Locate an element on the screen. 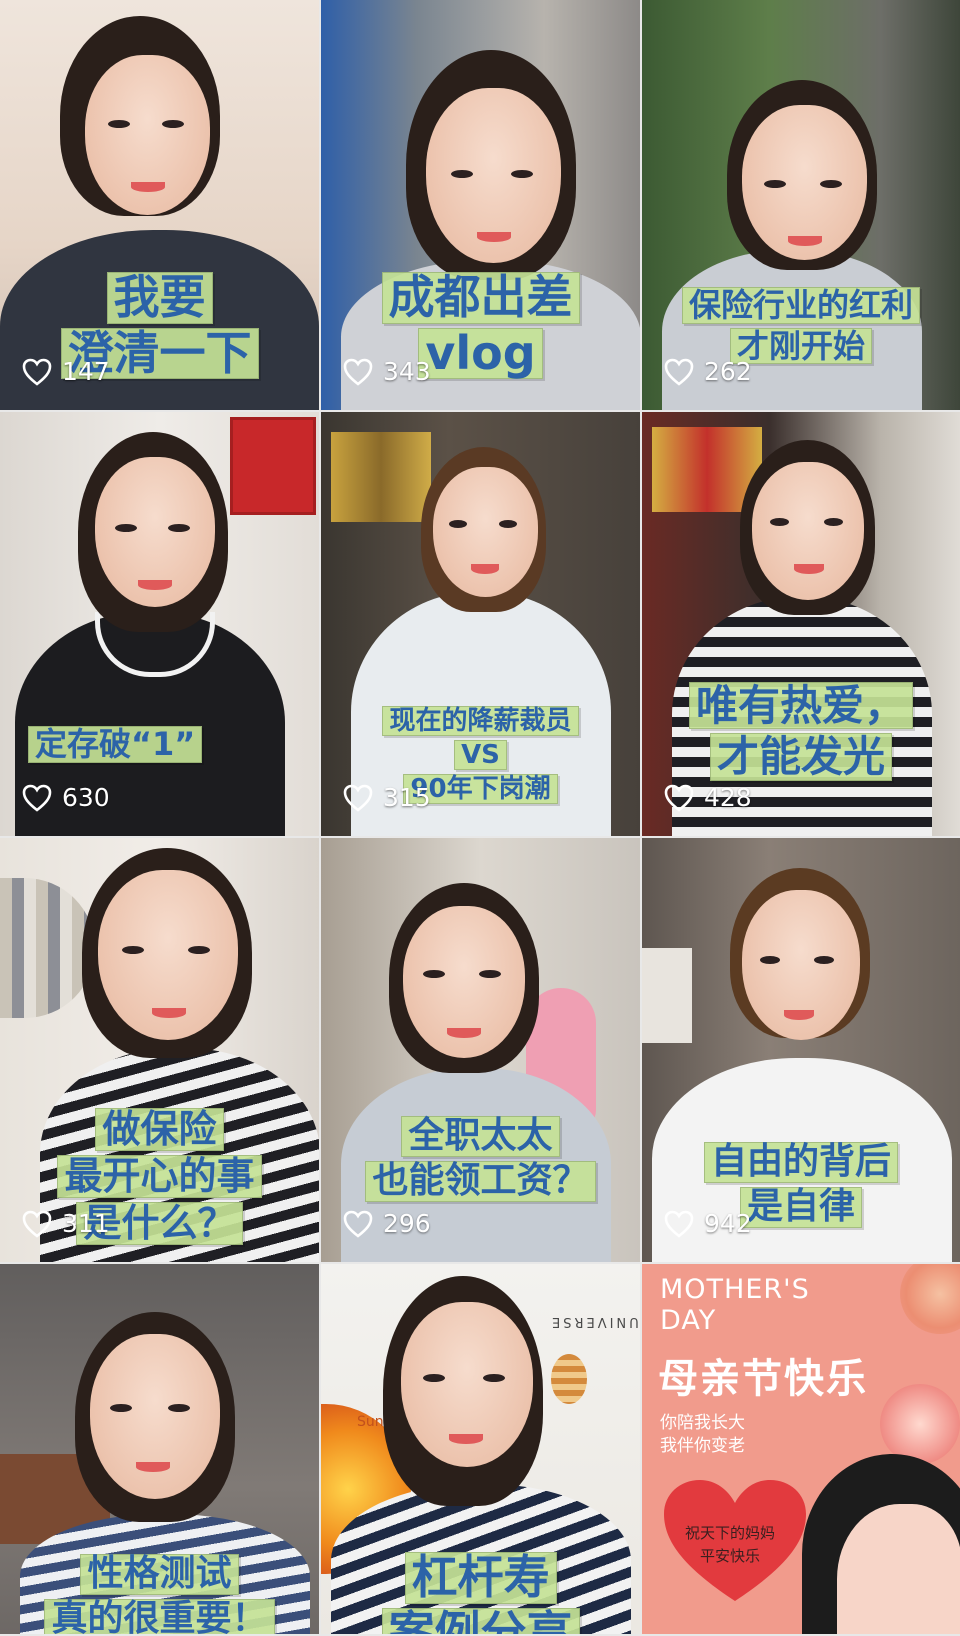 This screenshot has width=960, height=1636. video-tile: 唯有热爱， 才能发光 428 is located at coordinates (801, 624).